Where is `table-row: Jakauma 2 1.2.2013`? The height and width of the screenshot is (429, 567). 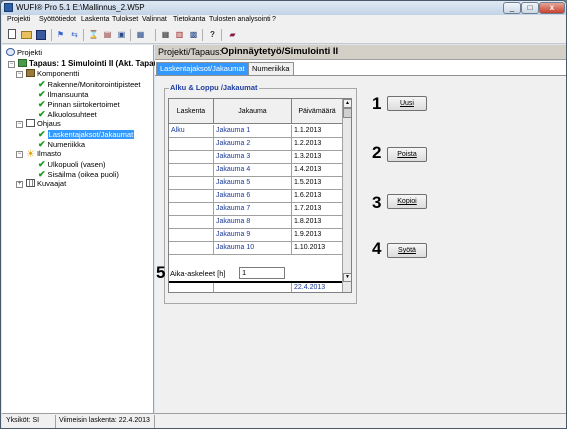 table-row: Jakauma 2 1.2.2013 is located at coordinates (255, 144).